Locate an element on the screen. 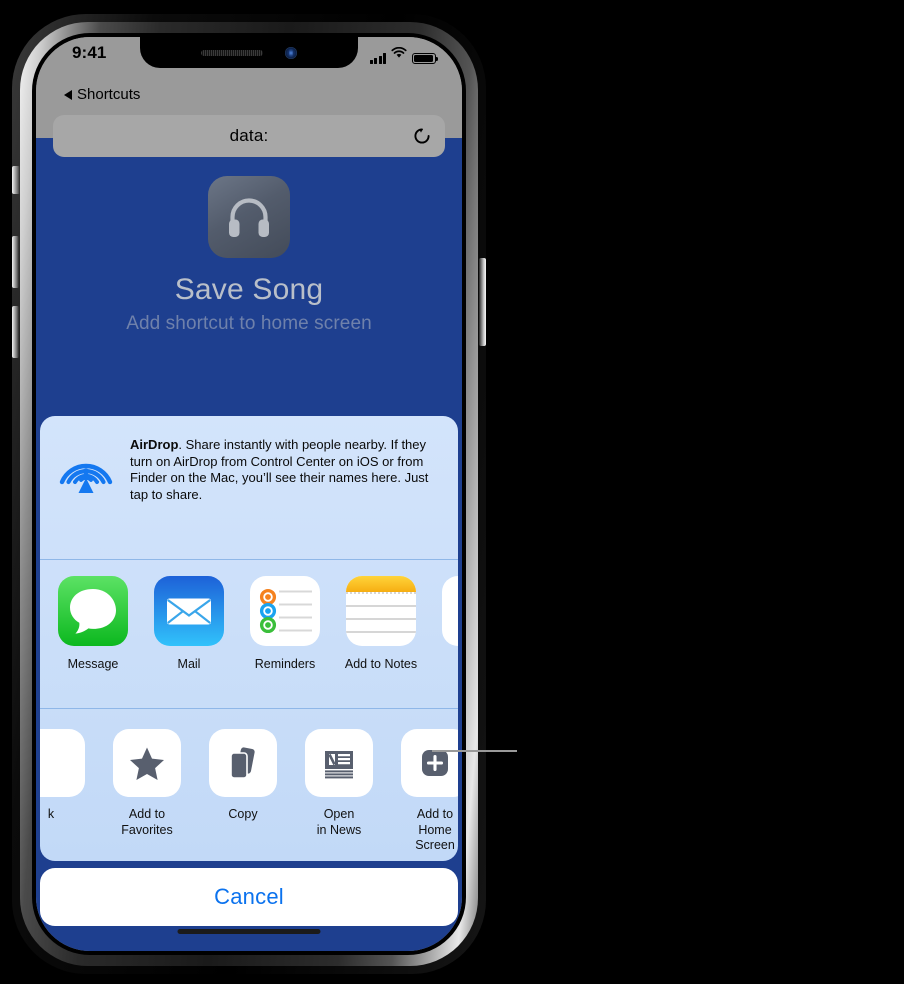  share-apps-scroller: Message Mail Reminders Add to Notes is located at coordinates (257, 634).